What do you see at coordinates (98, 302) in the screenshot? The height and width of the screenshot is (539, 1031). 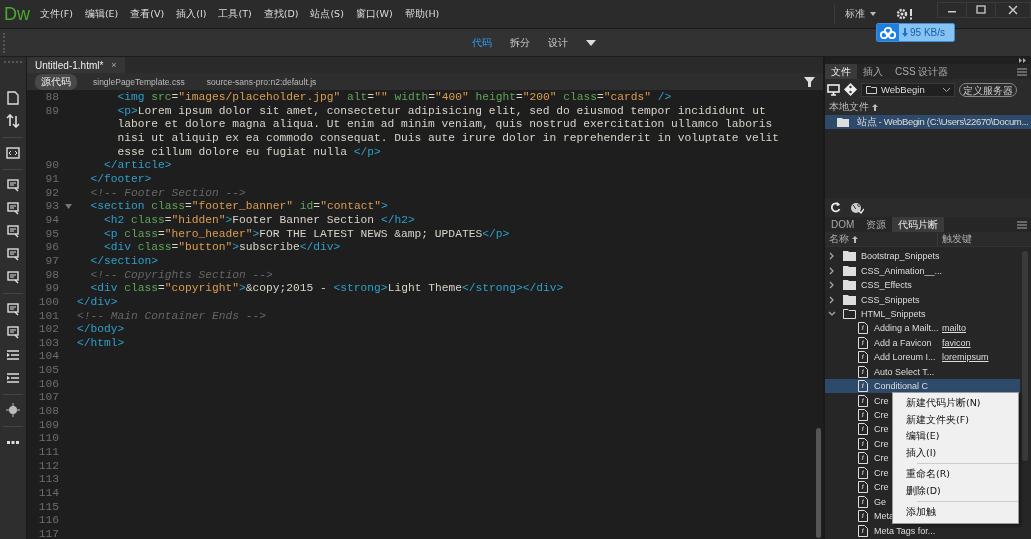 I see `code-line: </div>` at bounding box center [98, 302].